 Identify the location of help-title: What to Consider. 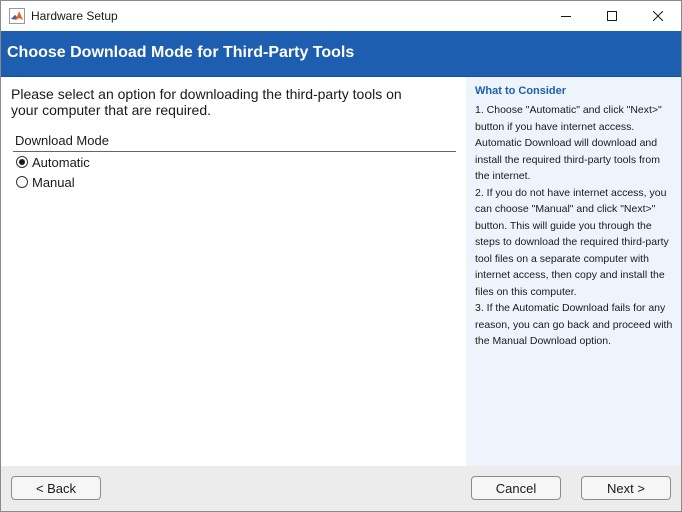
(521, 91).